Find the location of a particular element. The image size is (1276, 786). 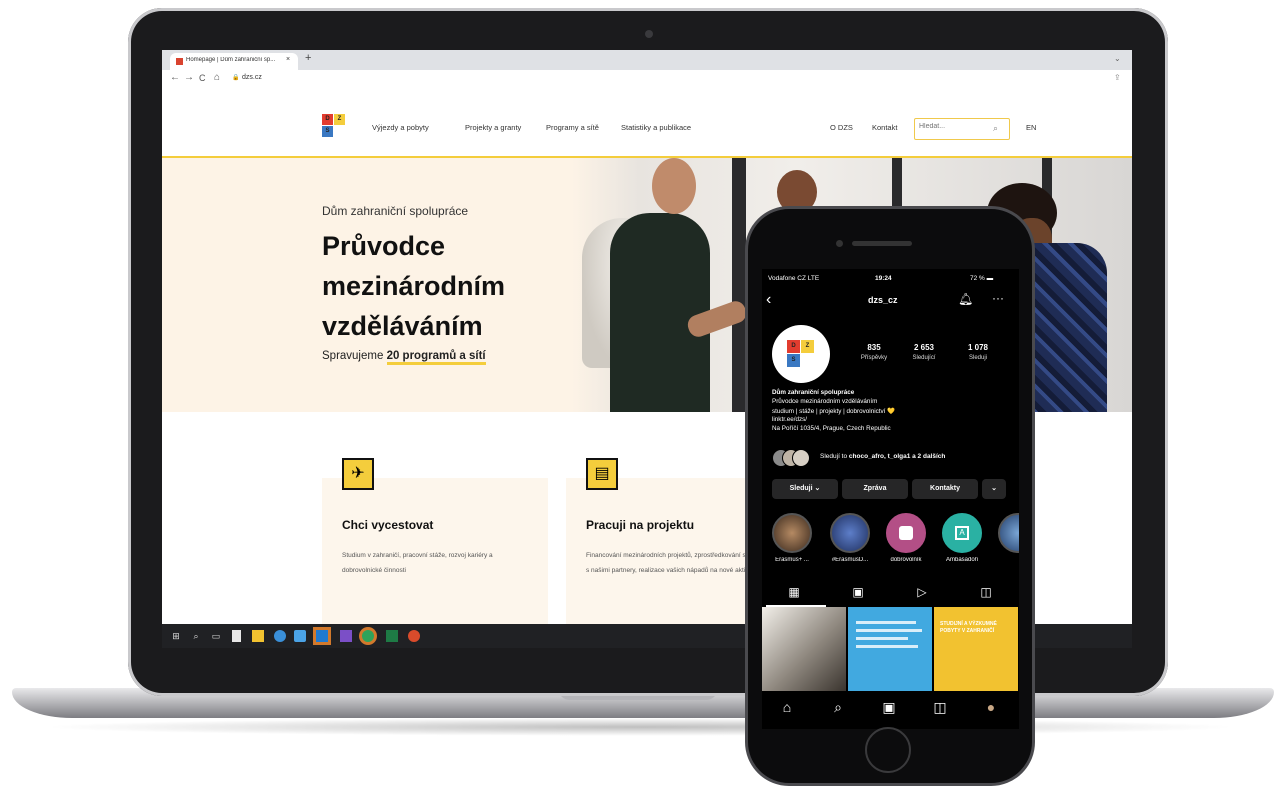

laptop-camera is located at coordinates (649, 34).